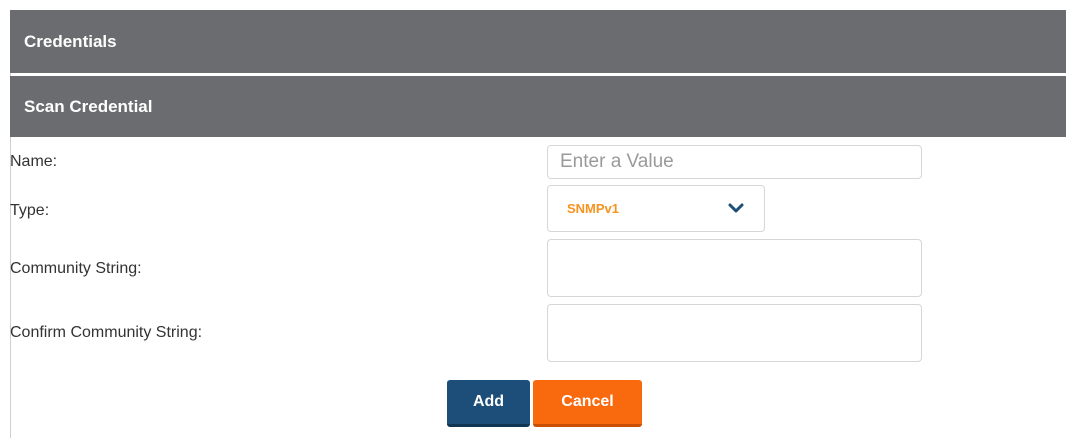  I want to click on credentials-title: Credentials, so click(70, 41).